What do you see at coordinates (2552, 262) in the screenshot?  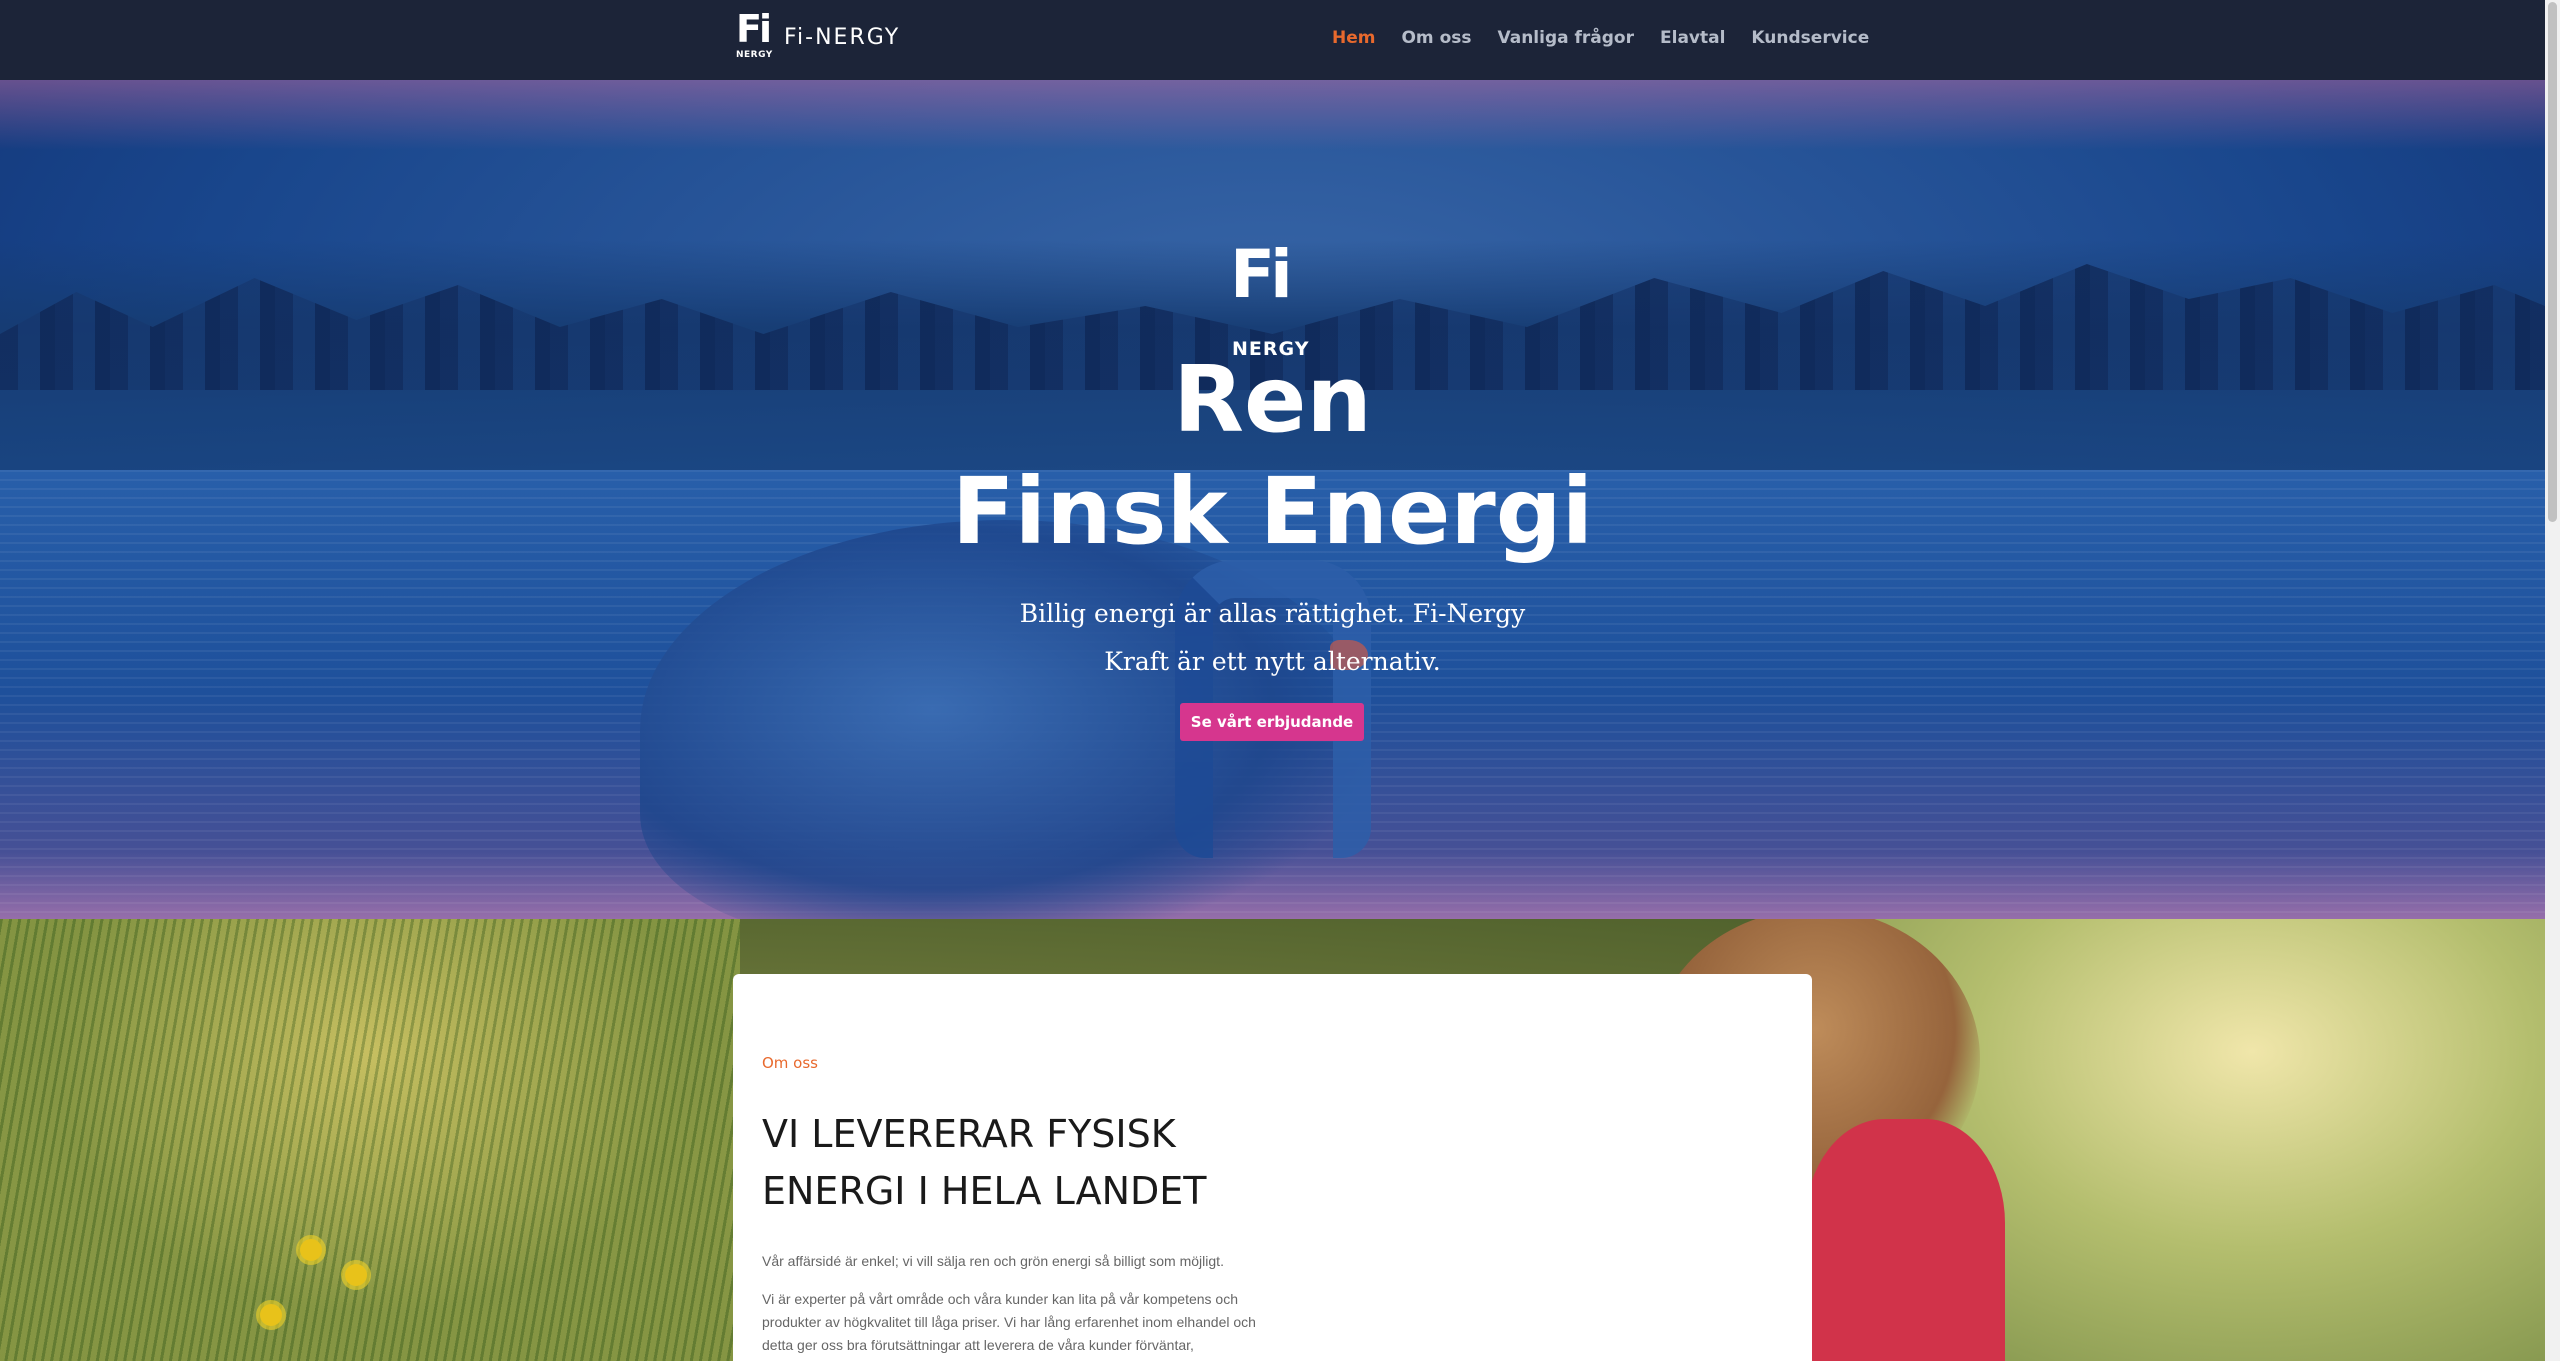 I see `scrollbar-thumb` at bounding box center [2552, 262].